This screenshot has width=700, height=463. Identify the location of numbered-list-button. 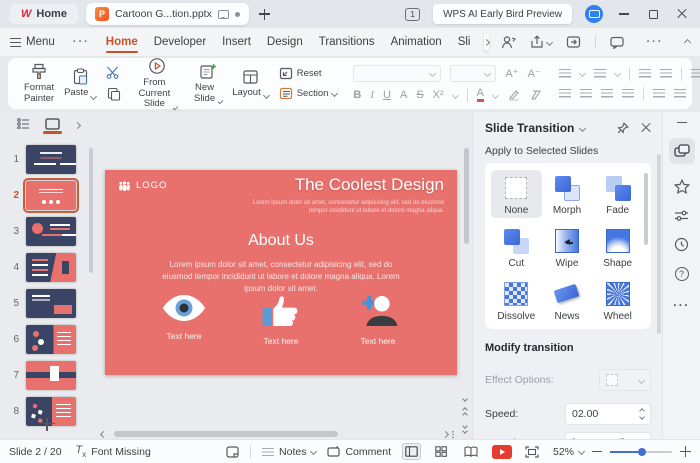
(600, 73).